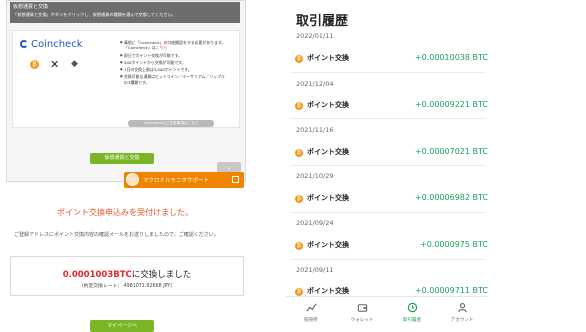  Describe the element at coordinates (412, 320) in the screenshot. I see `tab-label: 取引履歴` at that location.